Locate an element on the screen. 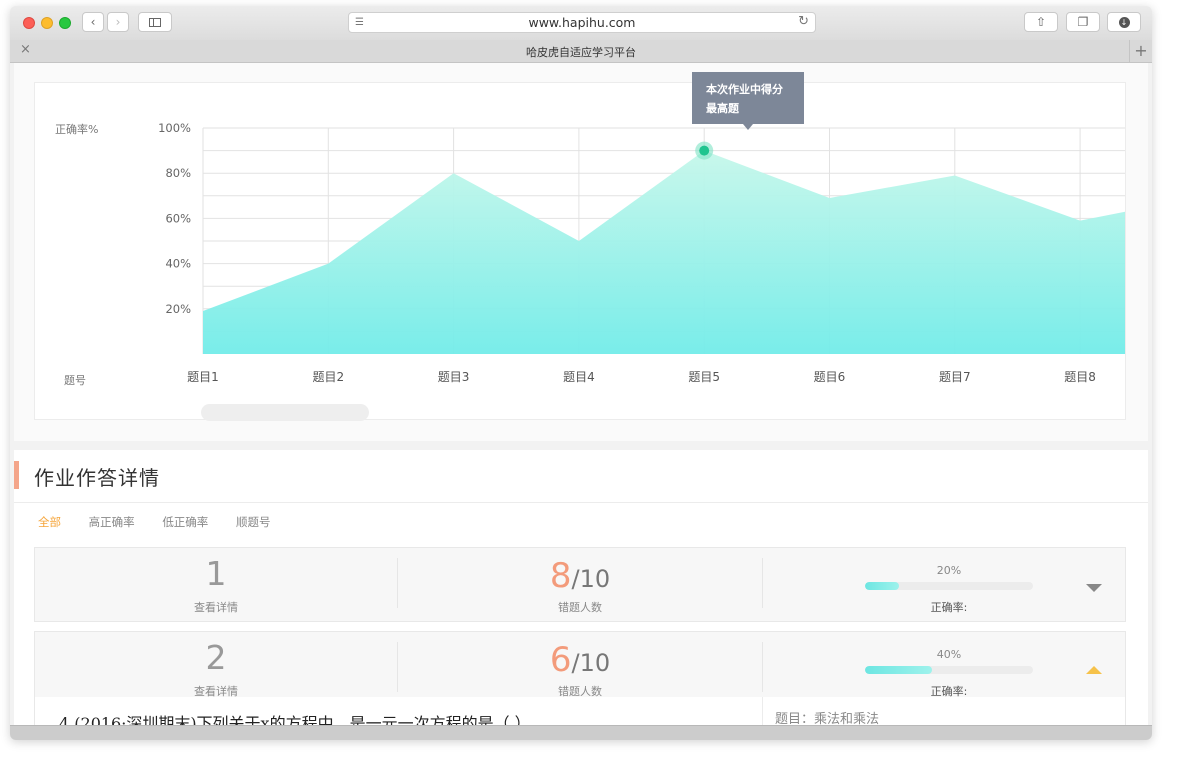 This screenshot has height=772, width=1180. wrong-count: 6/10 is located at coordinates (580, 660).